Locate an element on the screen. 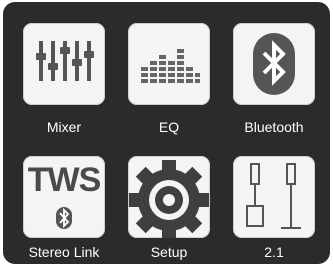 This screenshot has height=266, width=333. stereo-link-tile: TWS is located at coordinates (64, 197).